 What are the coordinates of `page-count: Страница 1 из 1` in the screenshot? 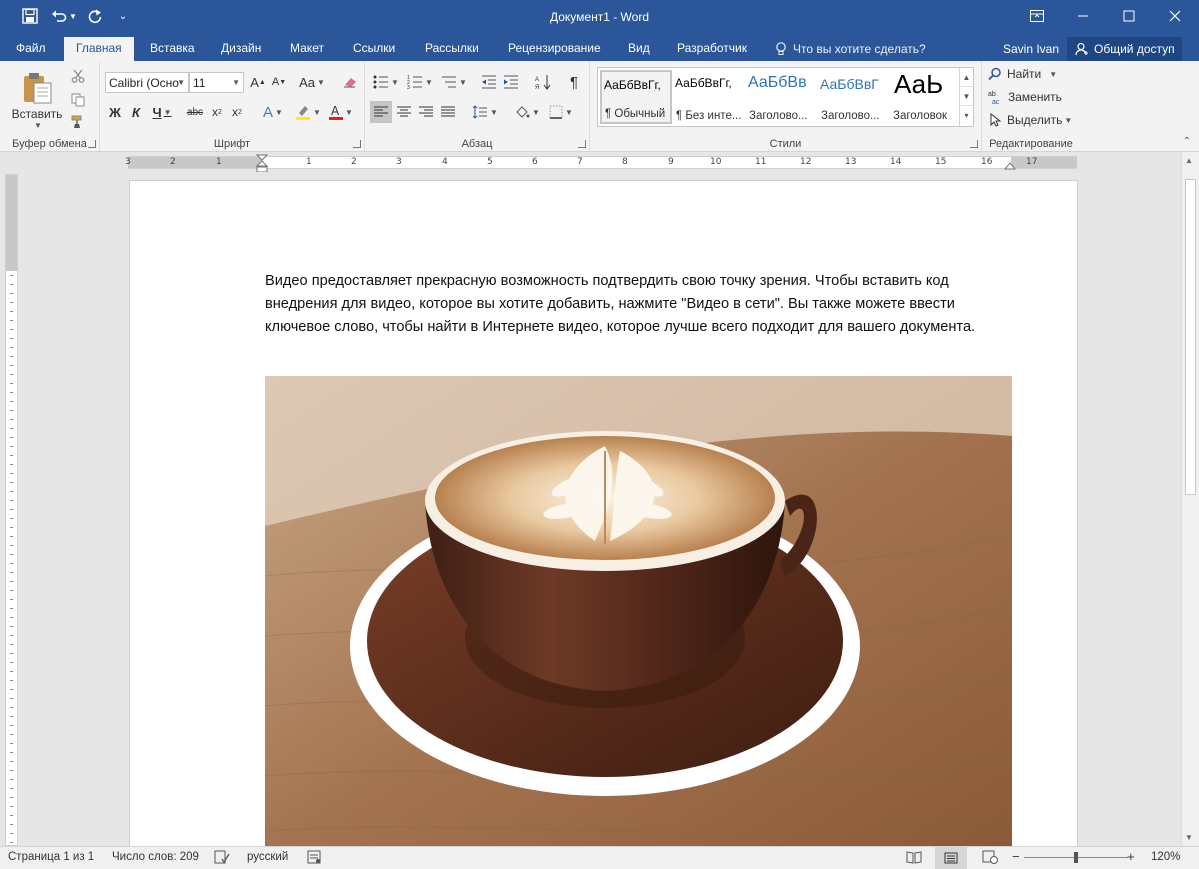 It's located at (51, 857).